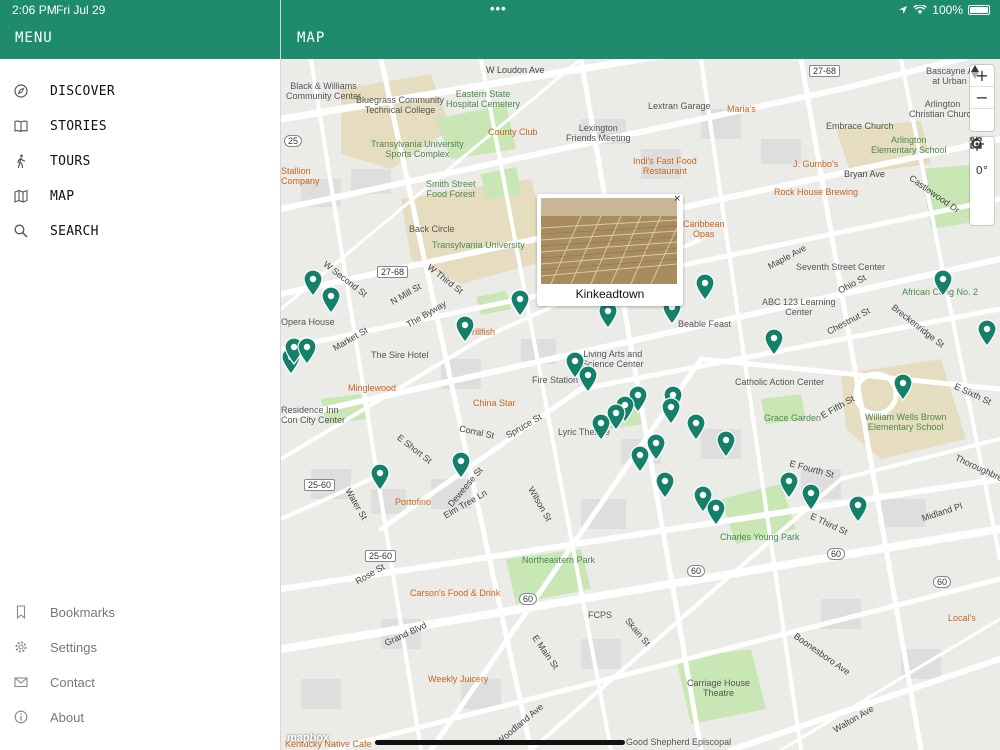 The width and height of the screenshot is (1000, 750). Describe the element at coordinates (372, 388) in the screenshot. I see `poi-label: Minglewood` at that location.